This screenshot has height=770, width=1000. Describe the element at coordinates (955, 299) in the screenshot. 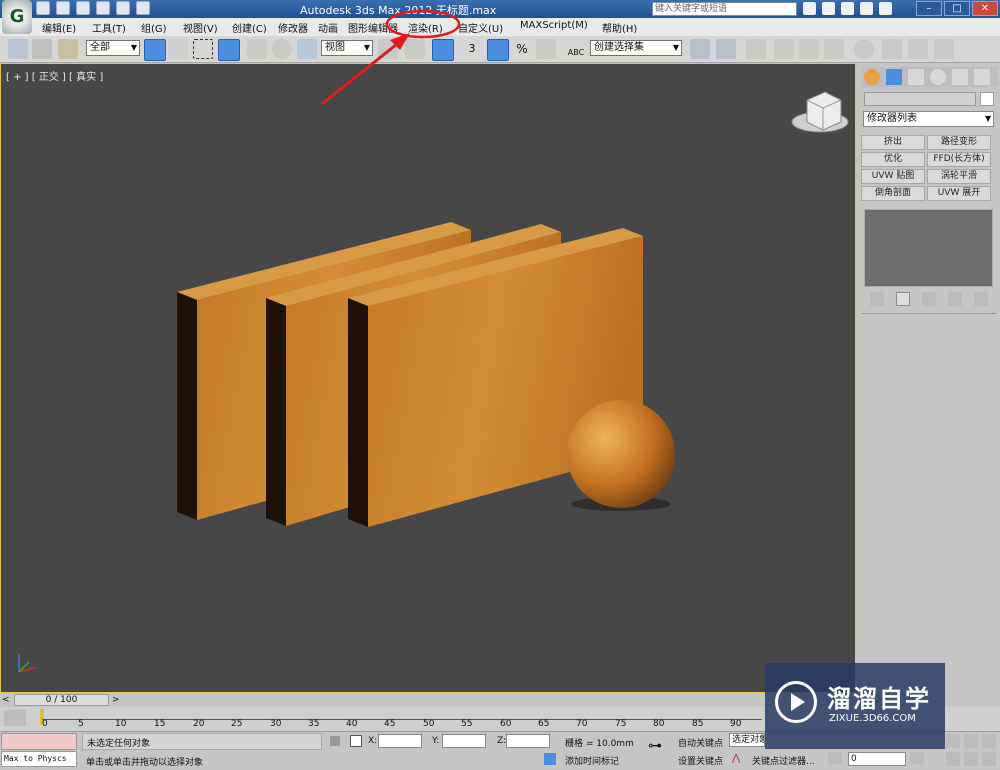

I see `remove-modifier-icon` at that location.